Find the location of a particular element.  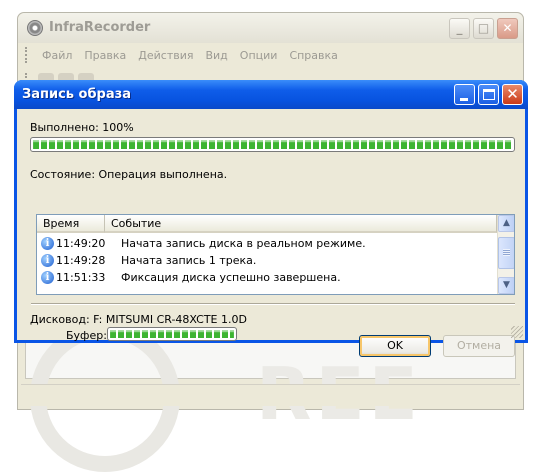

minimize-button is located at coordinates (464, 94).